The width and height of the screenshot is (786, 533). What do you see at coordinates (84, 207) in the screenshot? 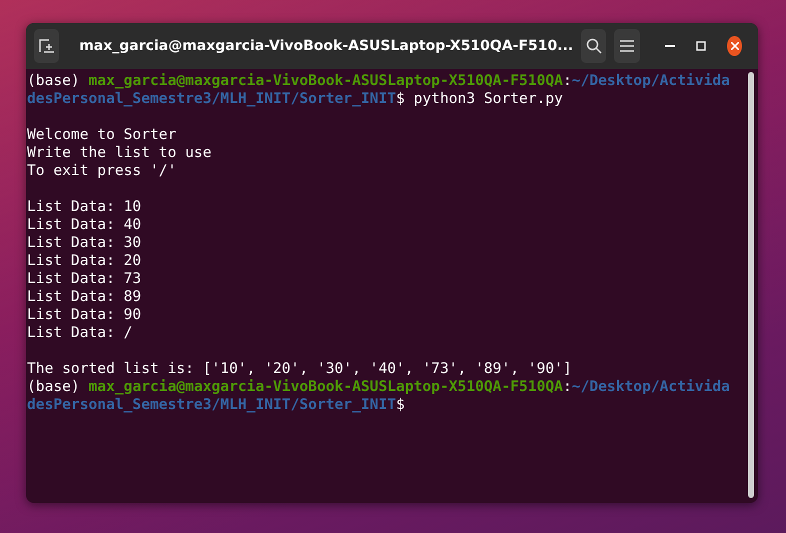
I see `terminal-line: List Data: 10` at bounding box center [84, 207].